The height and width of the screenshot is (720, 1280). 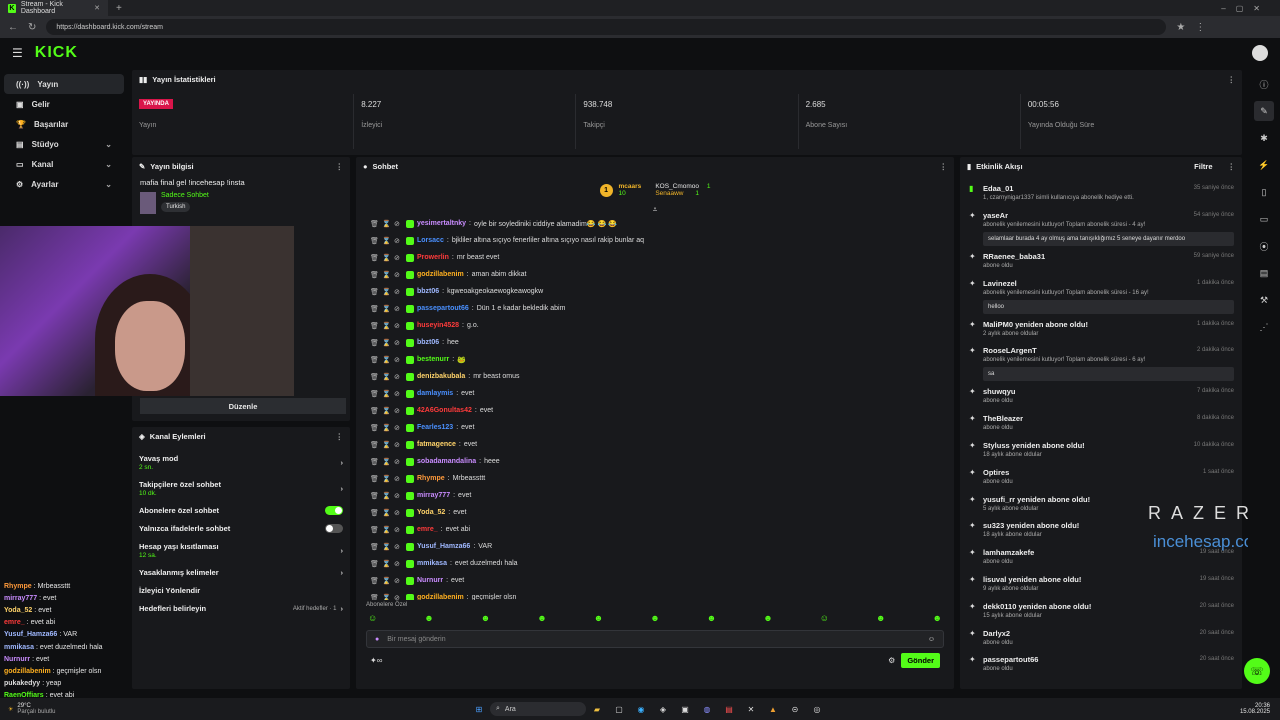 I want to click on settings-icon: ✱, so click(x=1264, y=138).